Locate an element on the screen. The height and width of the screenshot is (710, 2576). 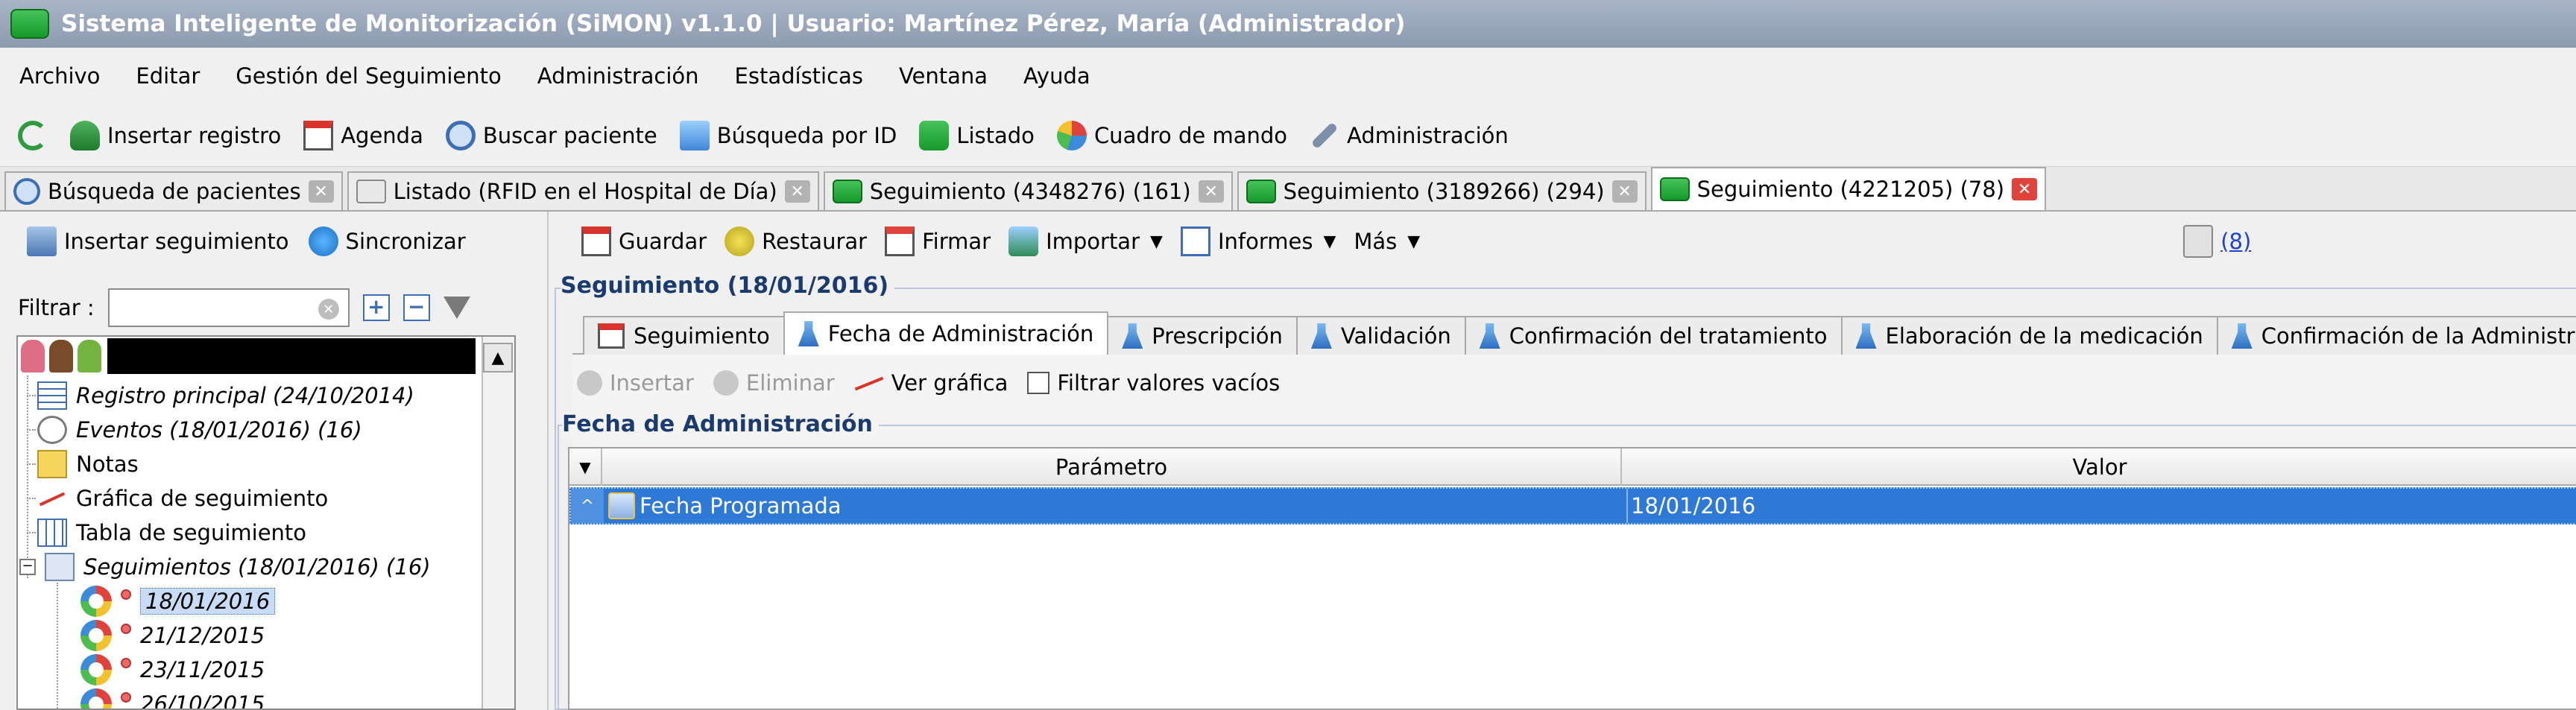
firmar-button: Firmar is located at coordinates (938, 241).